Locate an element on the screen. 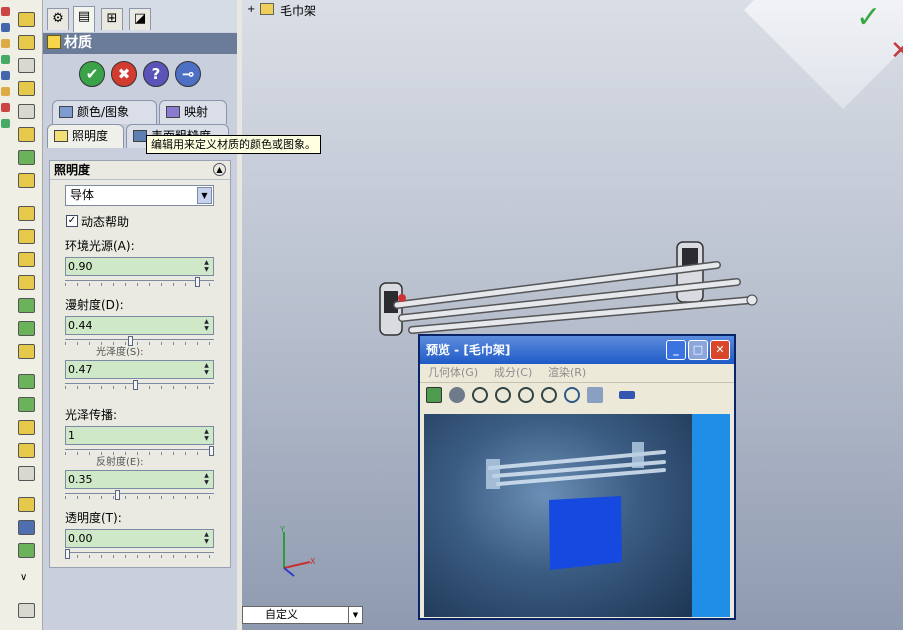 This screenshot has height=630, width=903. menu-render: 渲染(R) is located at coordinates (567, 373).